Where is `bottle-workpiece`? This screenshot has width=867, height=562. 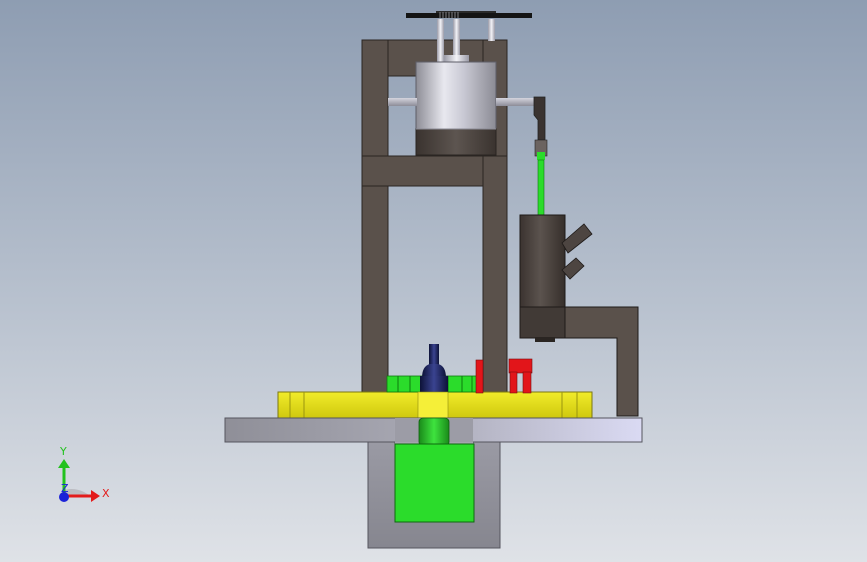 bottle-workpiece is located at coordinates (434, 368).